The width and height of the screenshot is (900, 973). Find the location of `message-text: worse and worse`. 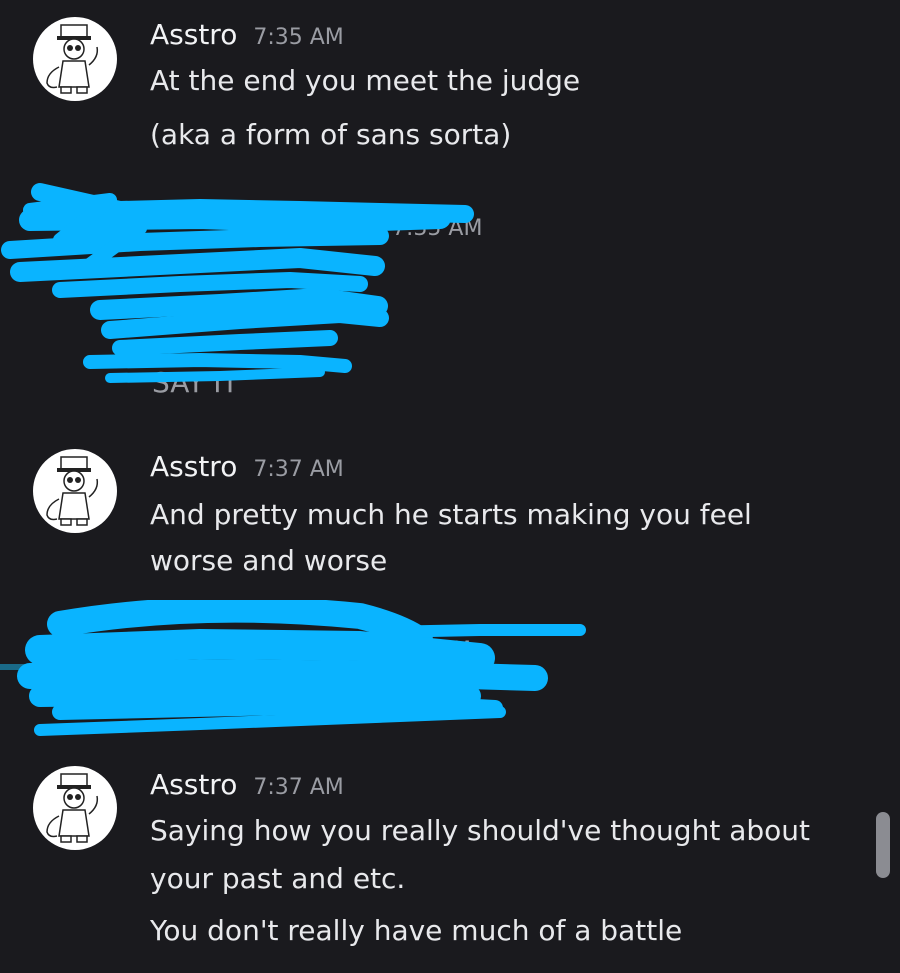

message-text: worse and worse is located at coordinates (269, 560).